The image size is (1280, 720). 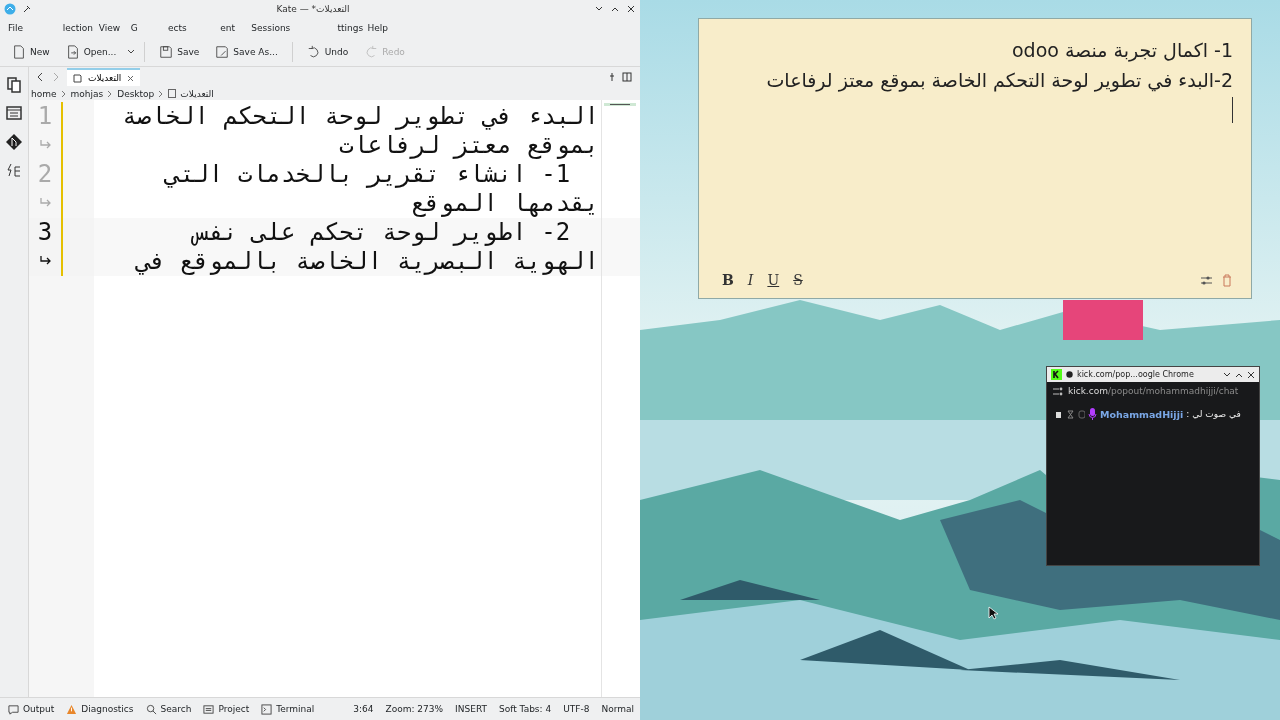 I want to click on window-title: Kate — *التعديلات, so click(x=313, y=9).